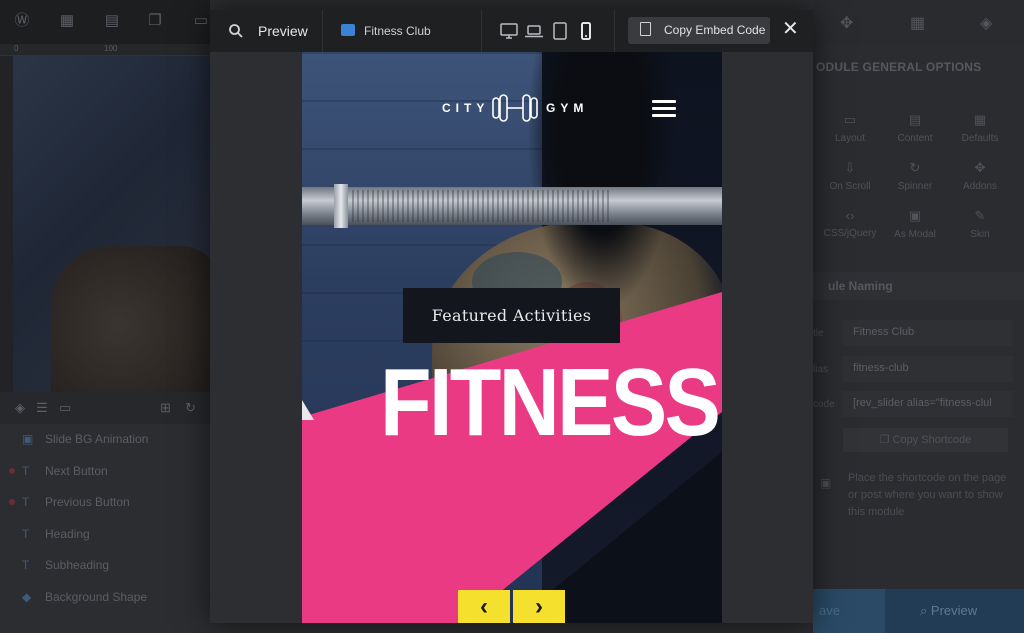  What do you see at coordinates (77, 565) in the screenshot?
I see `layer-label: Subheading` at bounding box center [77, 565].